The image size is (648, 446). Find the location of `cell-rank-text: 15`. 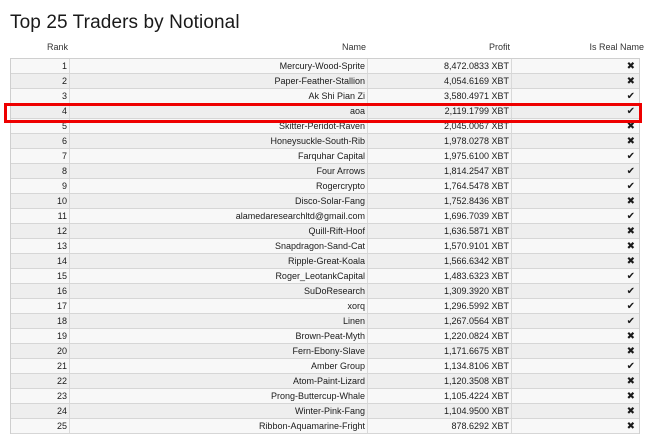

cell-rank-text: 15 is located at coordinates (61, 276).